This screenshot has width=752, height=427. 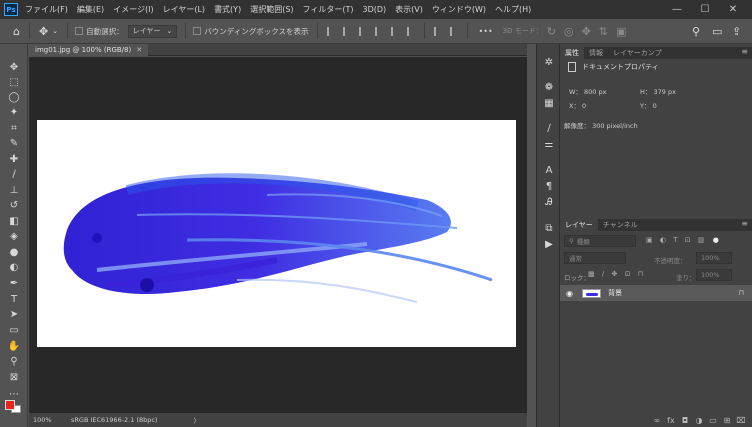 What do you see at coordinates (14, 143) in the screenshot?
I see `eyedropper-icon: ✎` at bounding box center [14, 143].